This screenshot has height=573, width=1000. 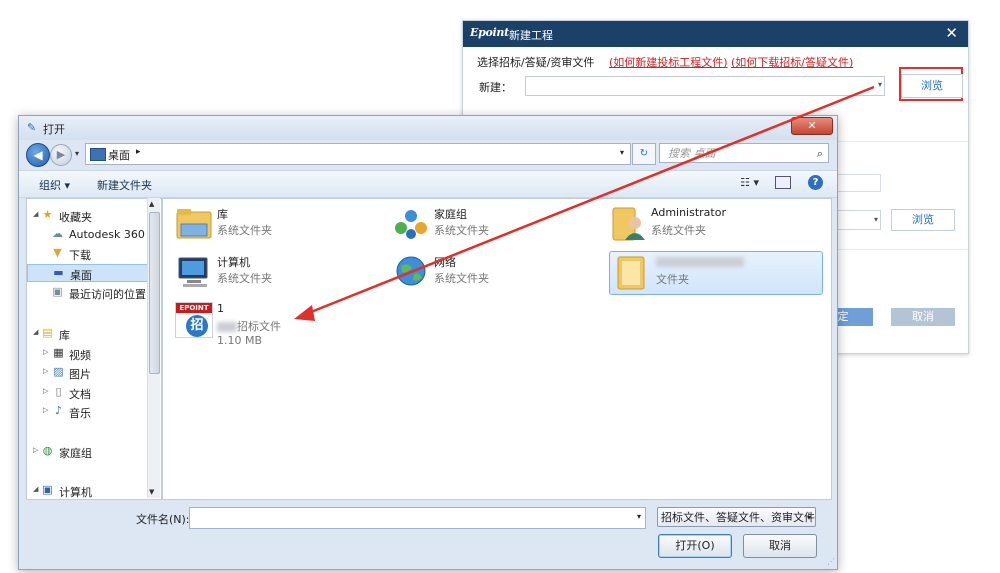 What do you see at coordinates (695, 546) in the screenshot?
I see `open-button: 打开(O)` at bounding box center [695, 546].